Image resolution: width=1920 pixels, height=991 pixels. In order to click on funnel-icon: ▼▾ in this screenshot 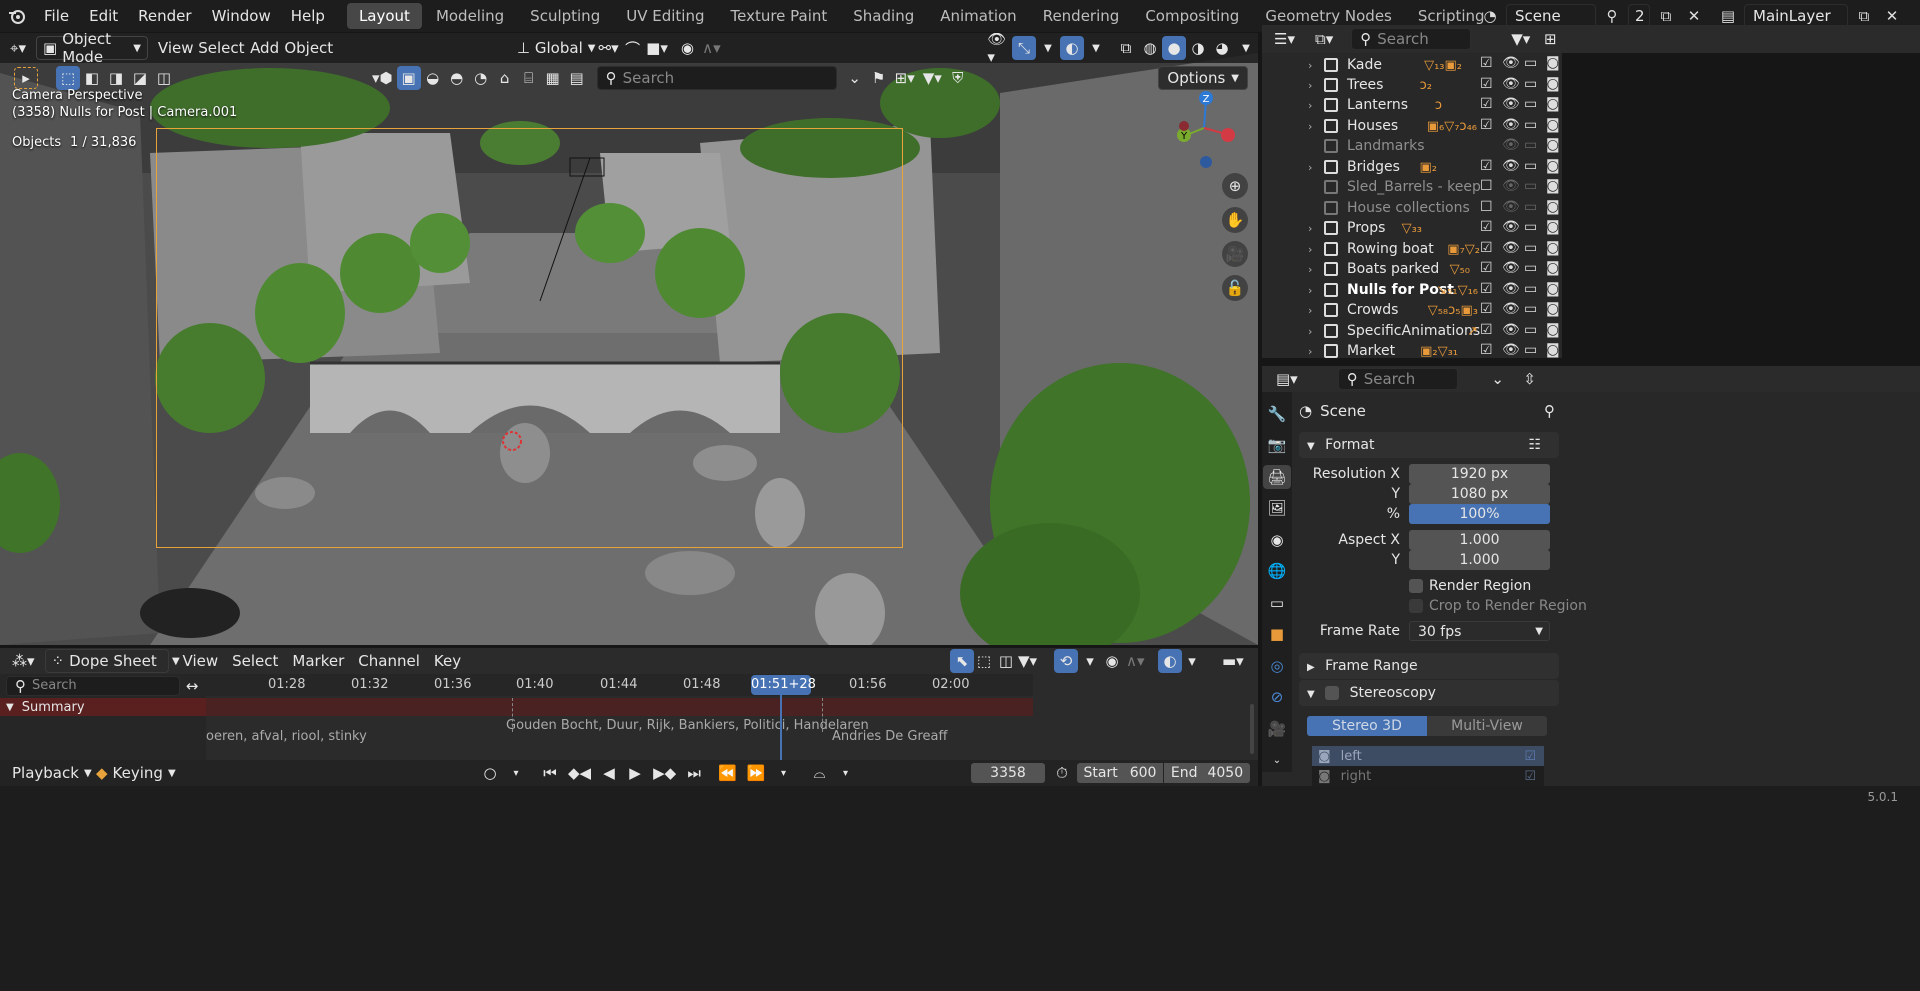, I will do `click(932, 78)`.